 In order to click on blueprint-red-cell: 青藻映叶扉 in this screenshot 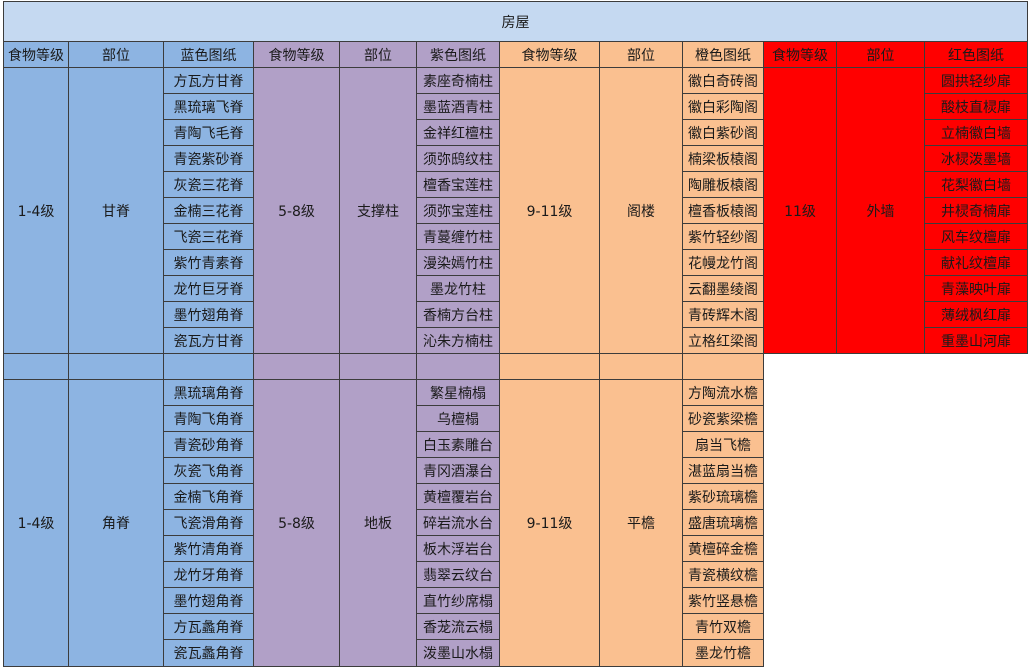, I will do `click(976, 289)`.